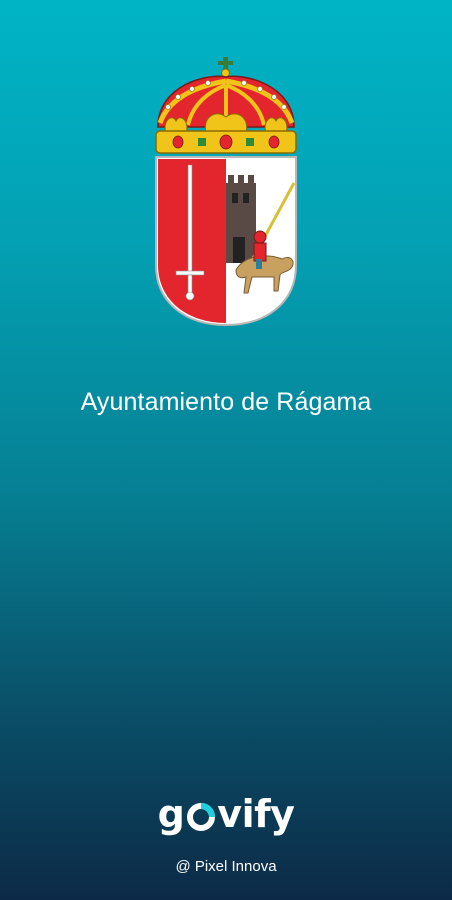 This screenshot has height=900, width=452. I want to click on copyright-text: @ Pixel Innova, so click(226, 866).